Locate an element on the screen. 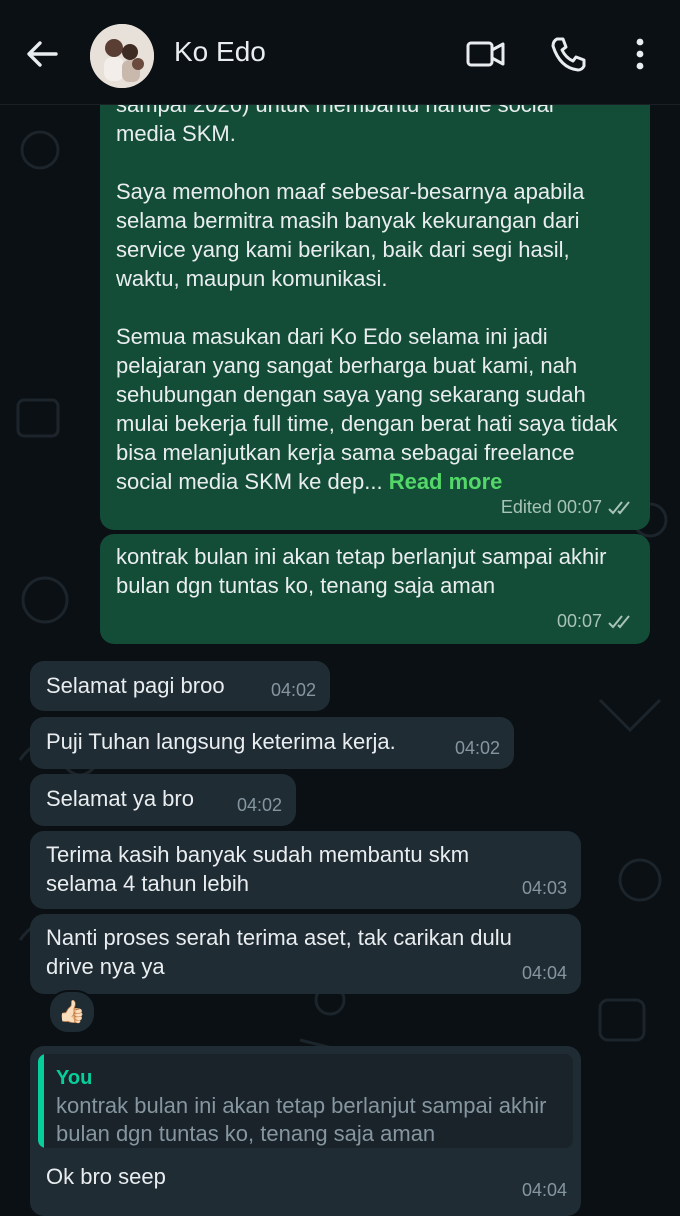 This screenshot has height=1216, width=680. message-meta: Edited 00:07 is located at coordinates (567, 507).